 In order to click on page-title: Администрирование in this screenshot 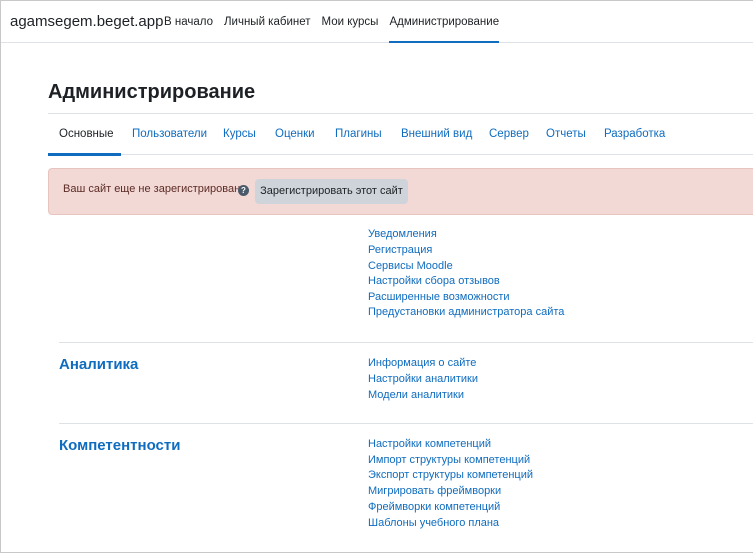, I will do `click(152, 92)`.